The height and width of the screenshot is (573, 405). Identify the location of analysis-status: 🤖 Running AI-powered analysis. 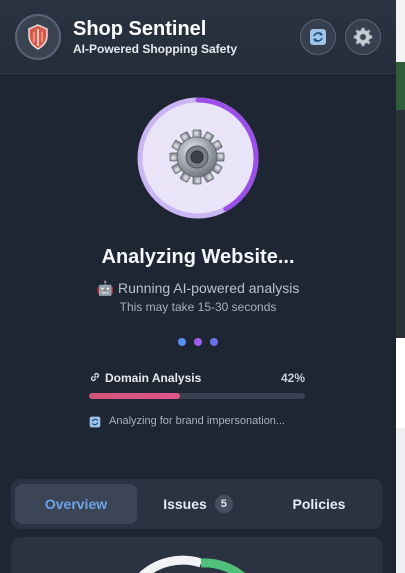
(198, 288).